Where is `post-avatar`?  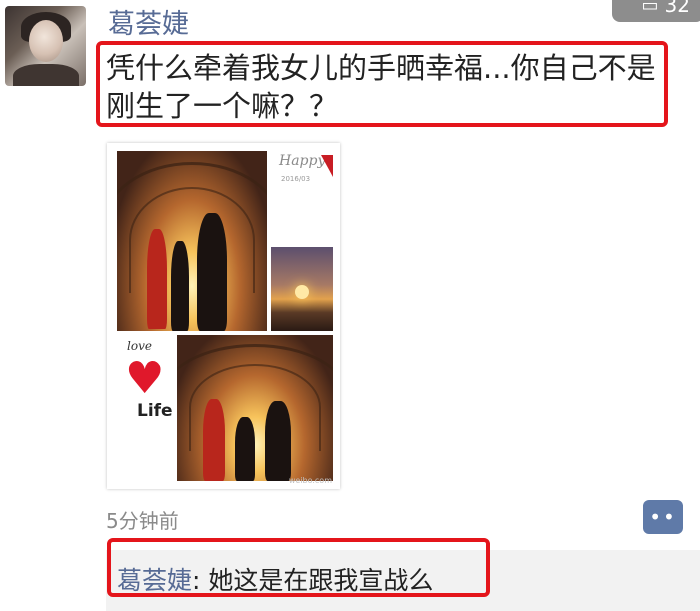
post-avatar is located at coordinates (45, 46).